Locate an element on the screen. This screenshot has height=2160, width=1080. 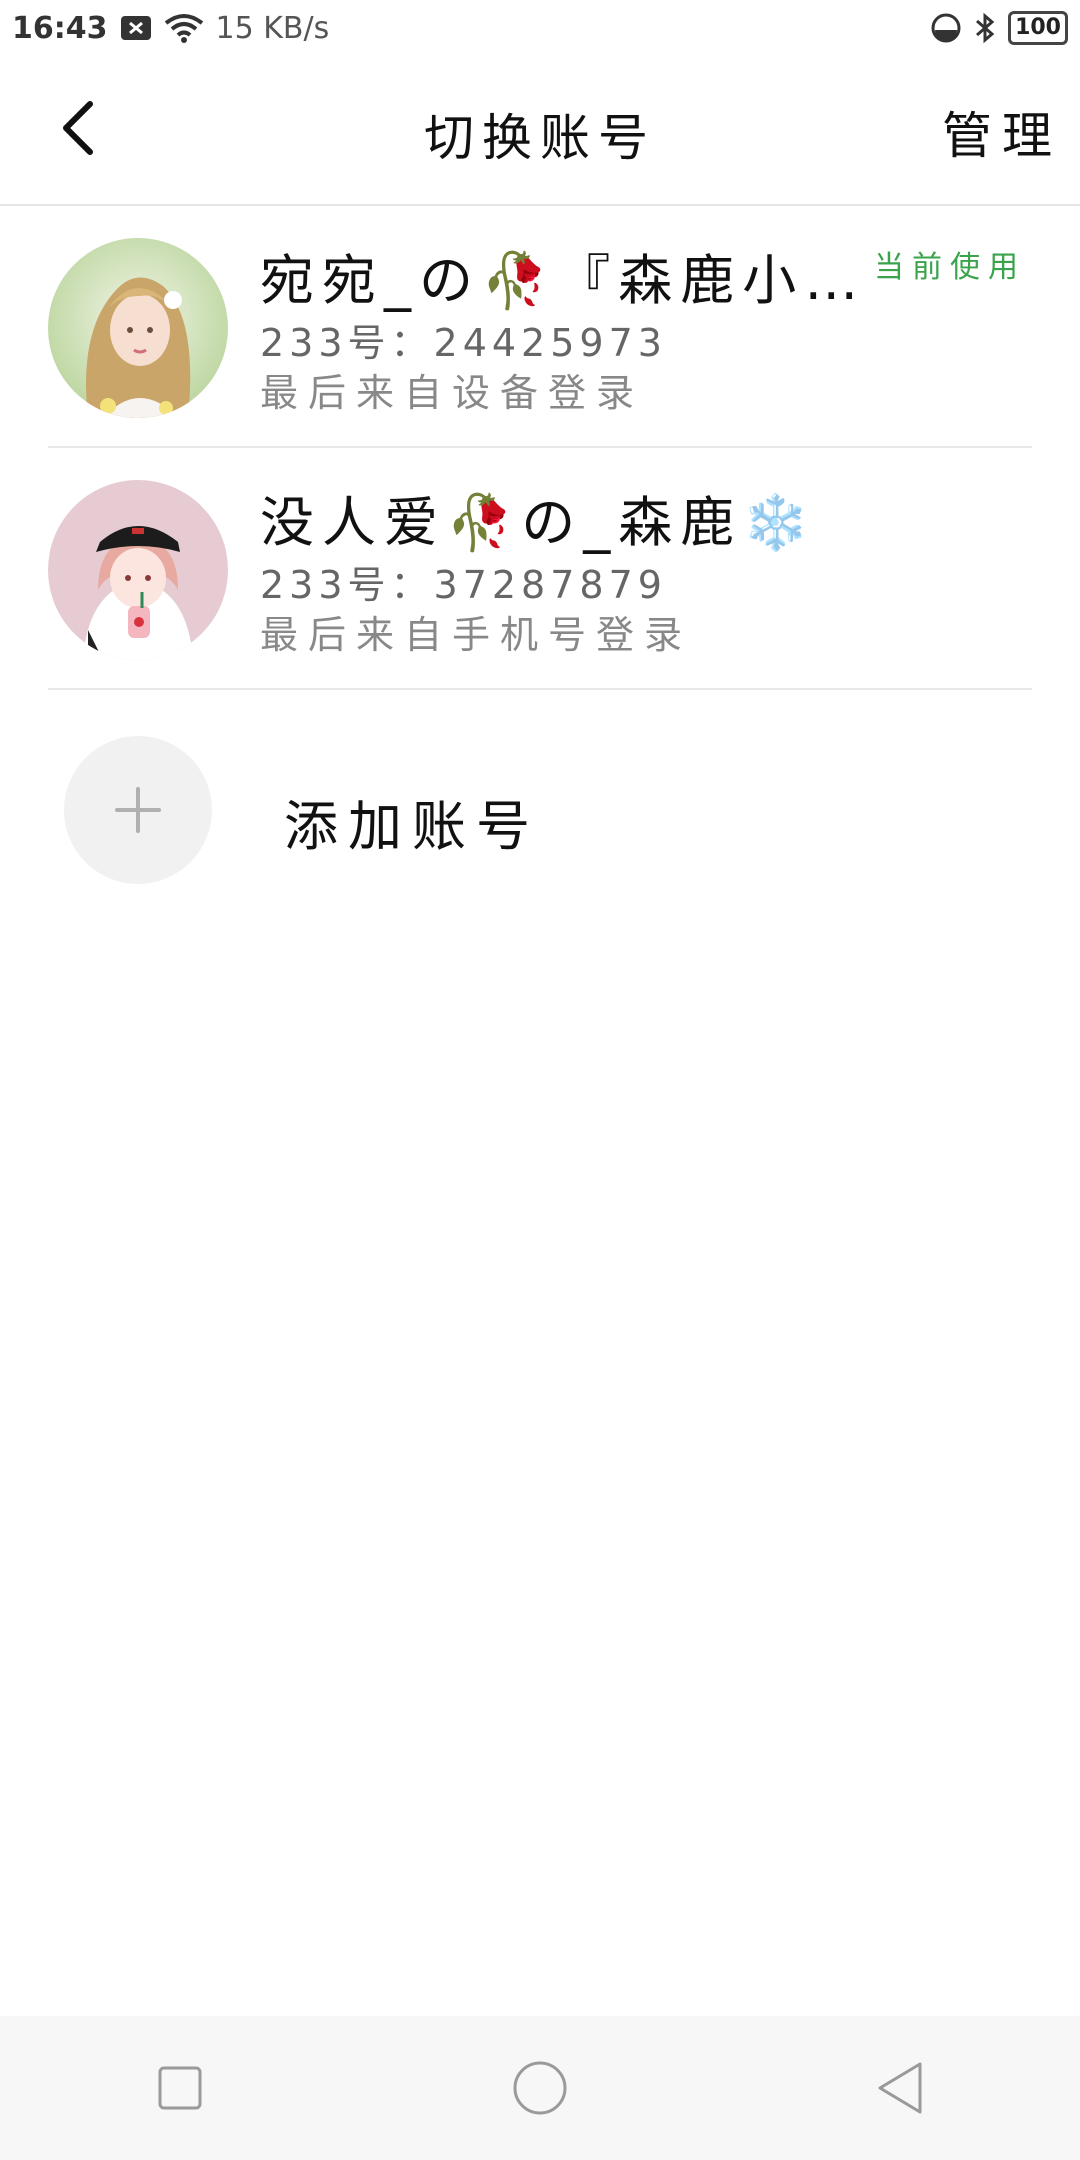
triangle-back-icon is located at coordinates (900, 2088).